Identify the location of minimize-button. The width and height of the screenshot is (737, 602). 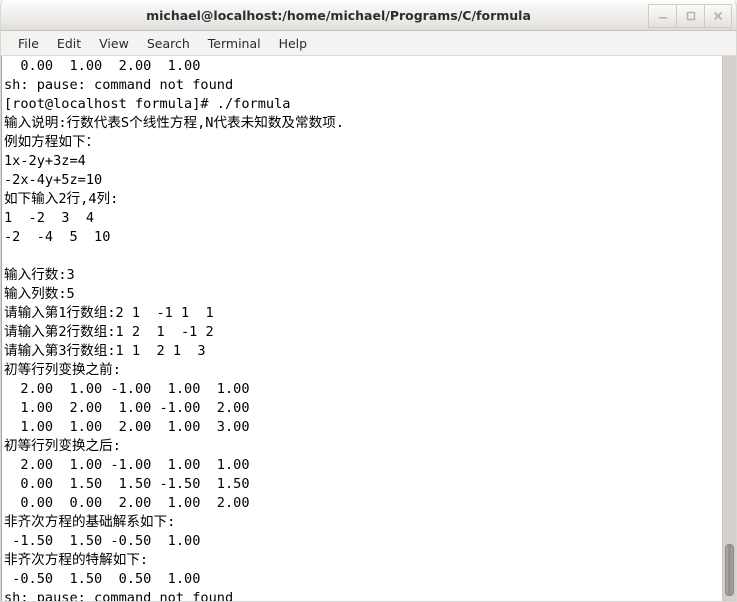
(662, 16).